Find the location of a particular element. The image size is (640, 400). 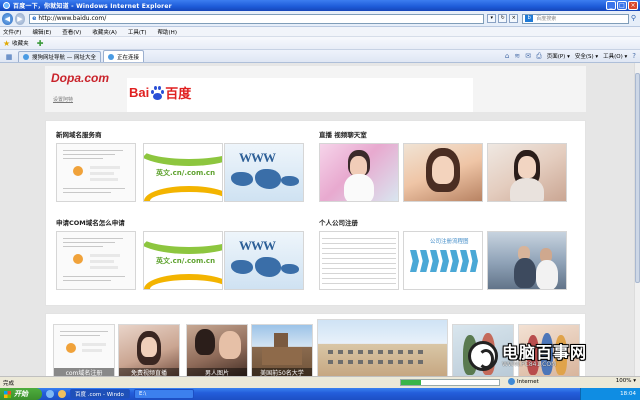

maximize-button: □ is located at coordinates (622, 5).